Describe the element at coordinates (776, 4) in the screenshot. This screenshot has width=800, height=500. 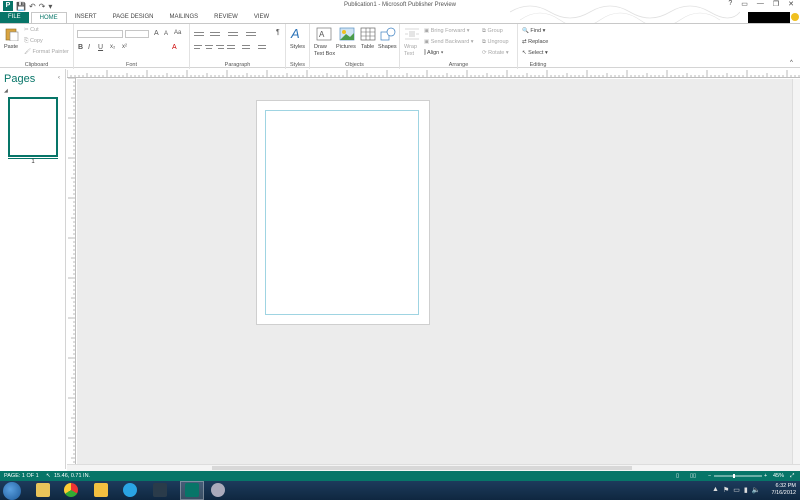
I see `restore-button: ❐` at that location.